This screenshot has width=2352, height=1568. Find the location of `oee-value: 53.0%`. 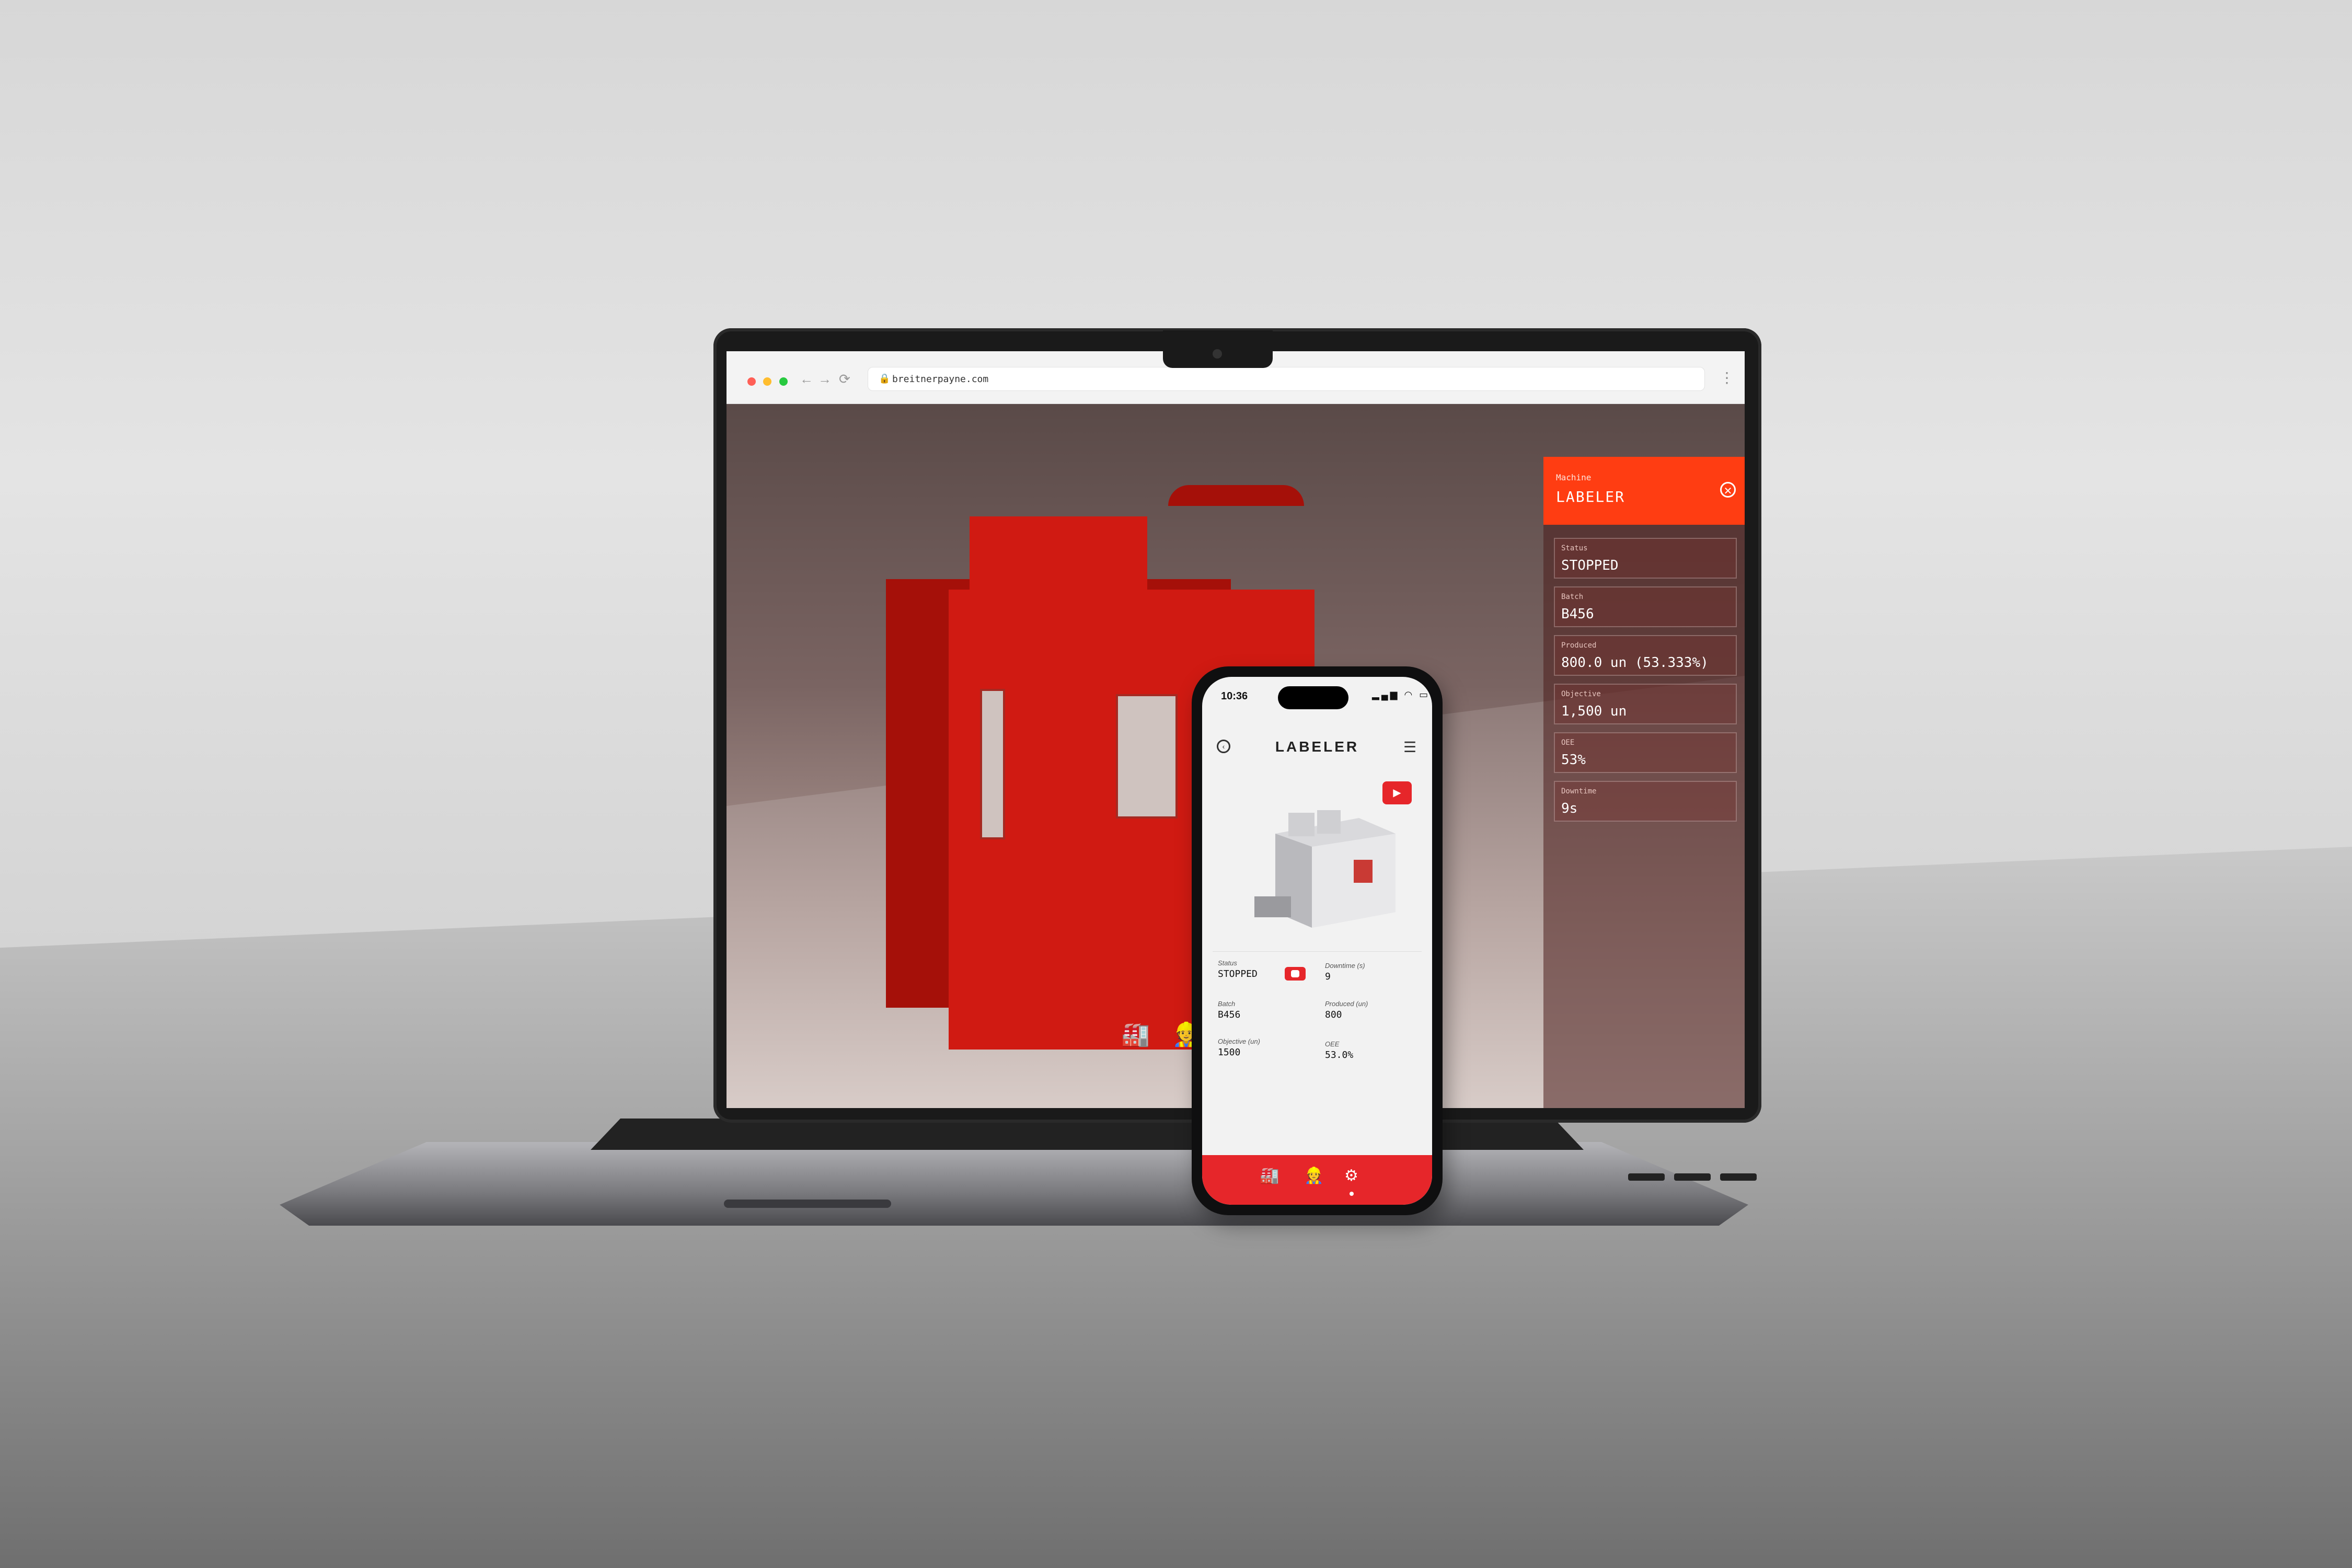

oee-value: 53.0% is located at coordinates (1339, 1055).